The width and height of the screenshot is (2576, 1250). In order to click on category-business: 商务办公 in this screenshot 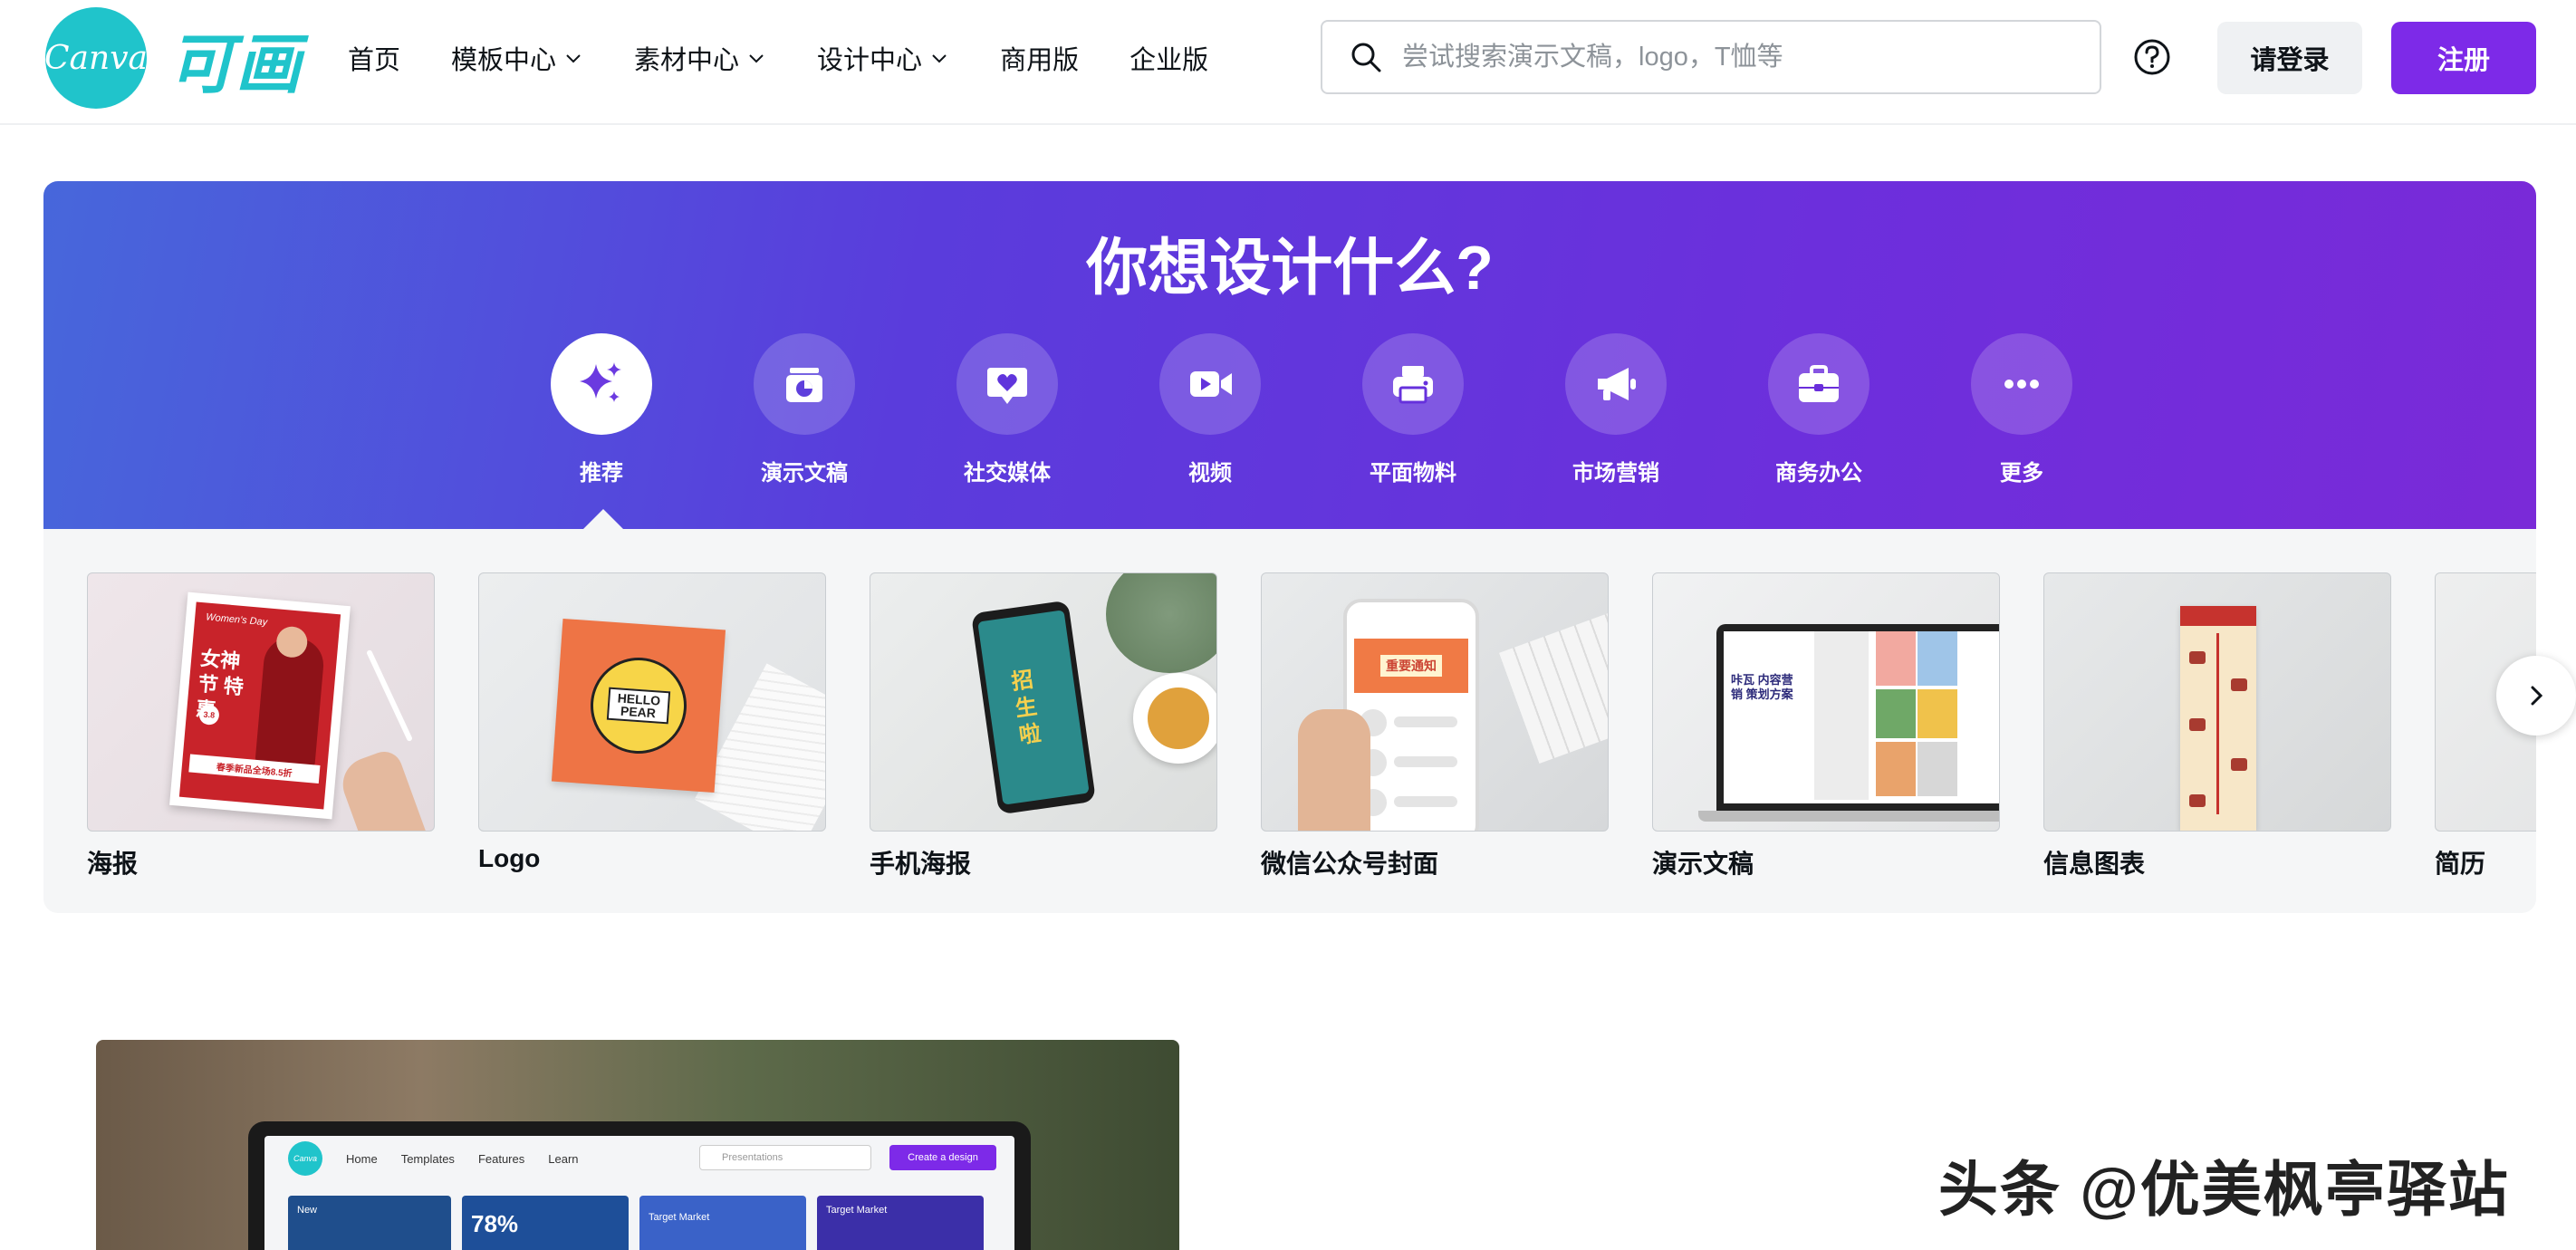, I will do `click(1818, 410)`.